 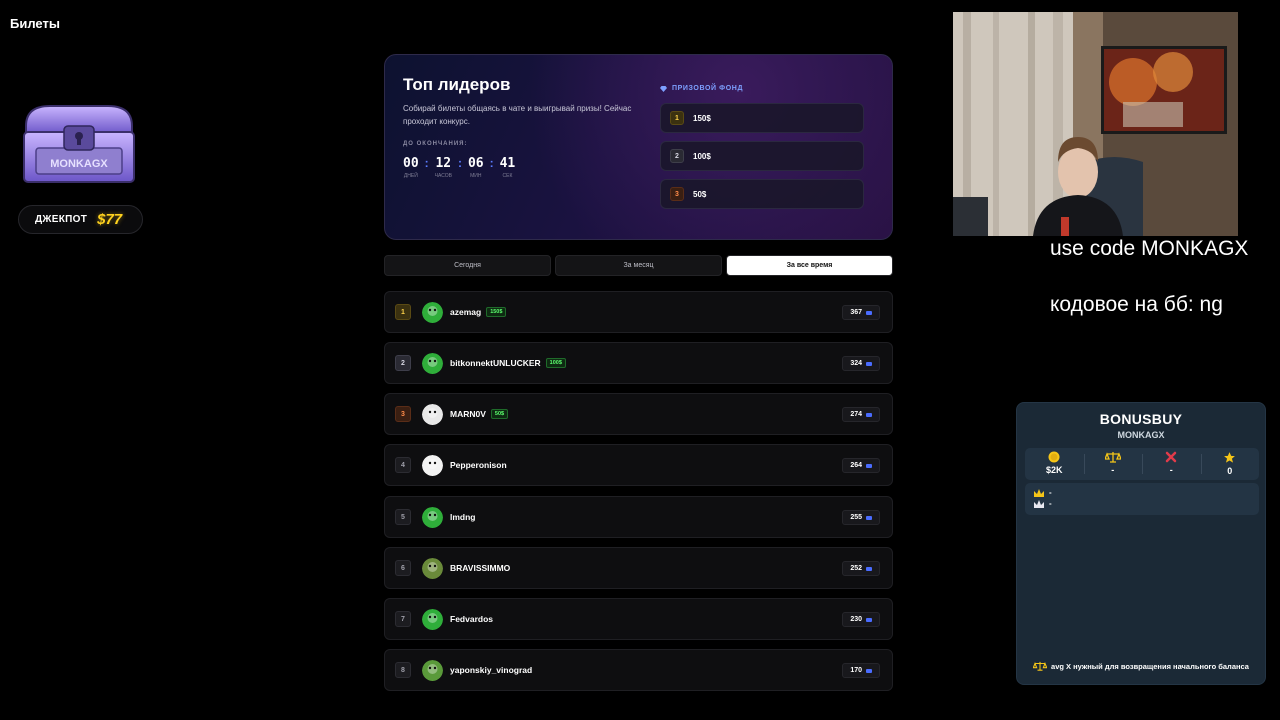 I want to click on row-score: 264, so click(x=861, y=465).